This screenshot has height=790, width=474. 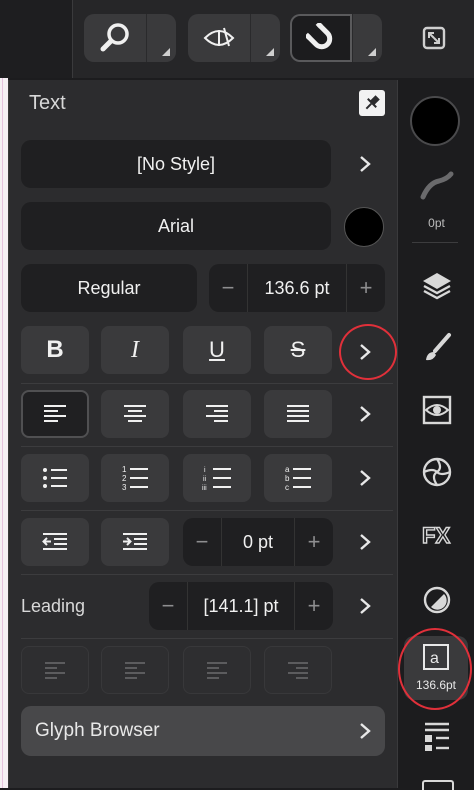 I want to click on fx-icon: FX, so click(x=436, y=535).